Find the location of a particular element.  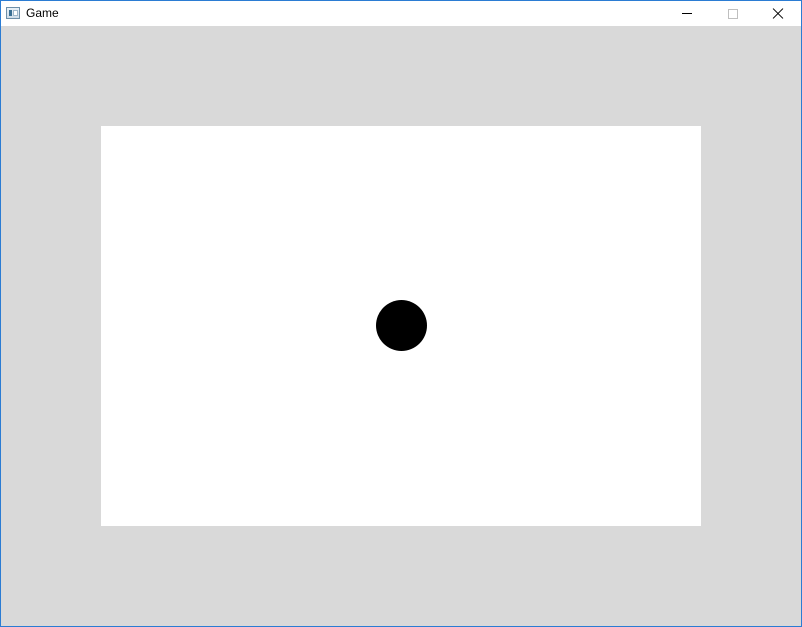

minimize-icon is located at coordinates (687, 13).